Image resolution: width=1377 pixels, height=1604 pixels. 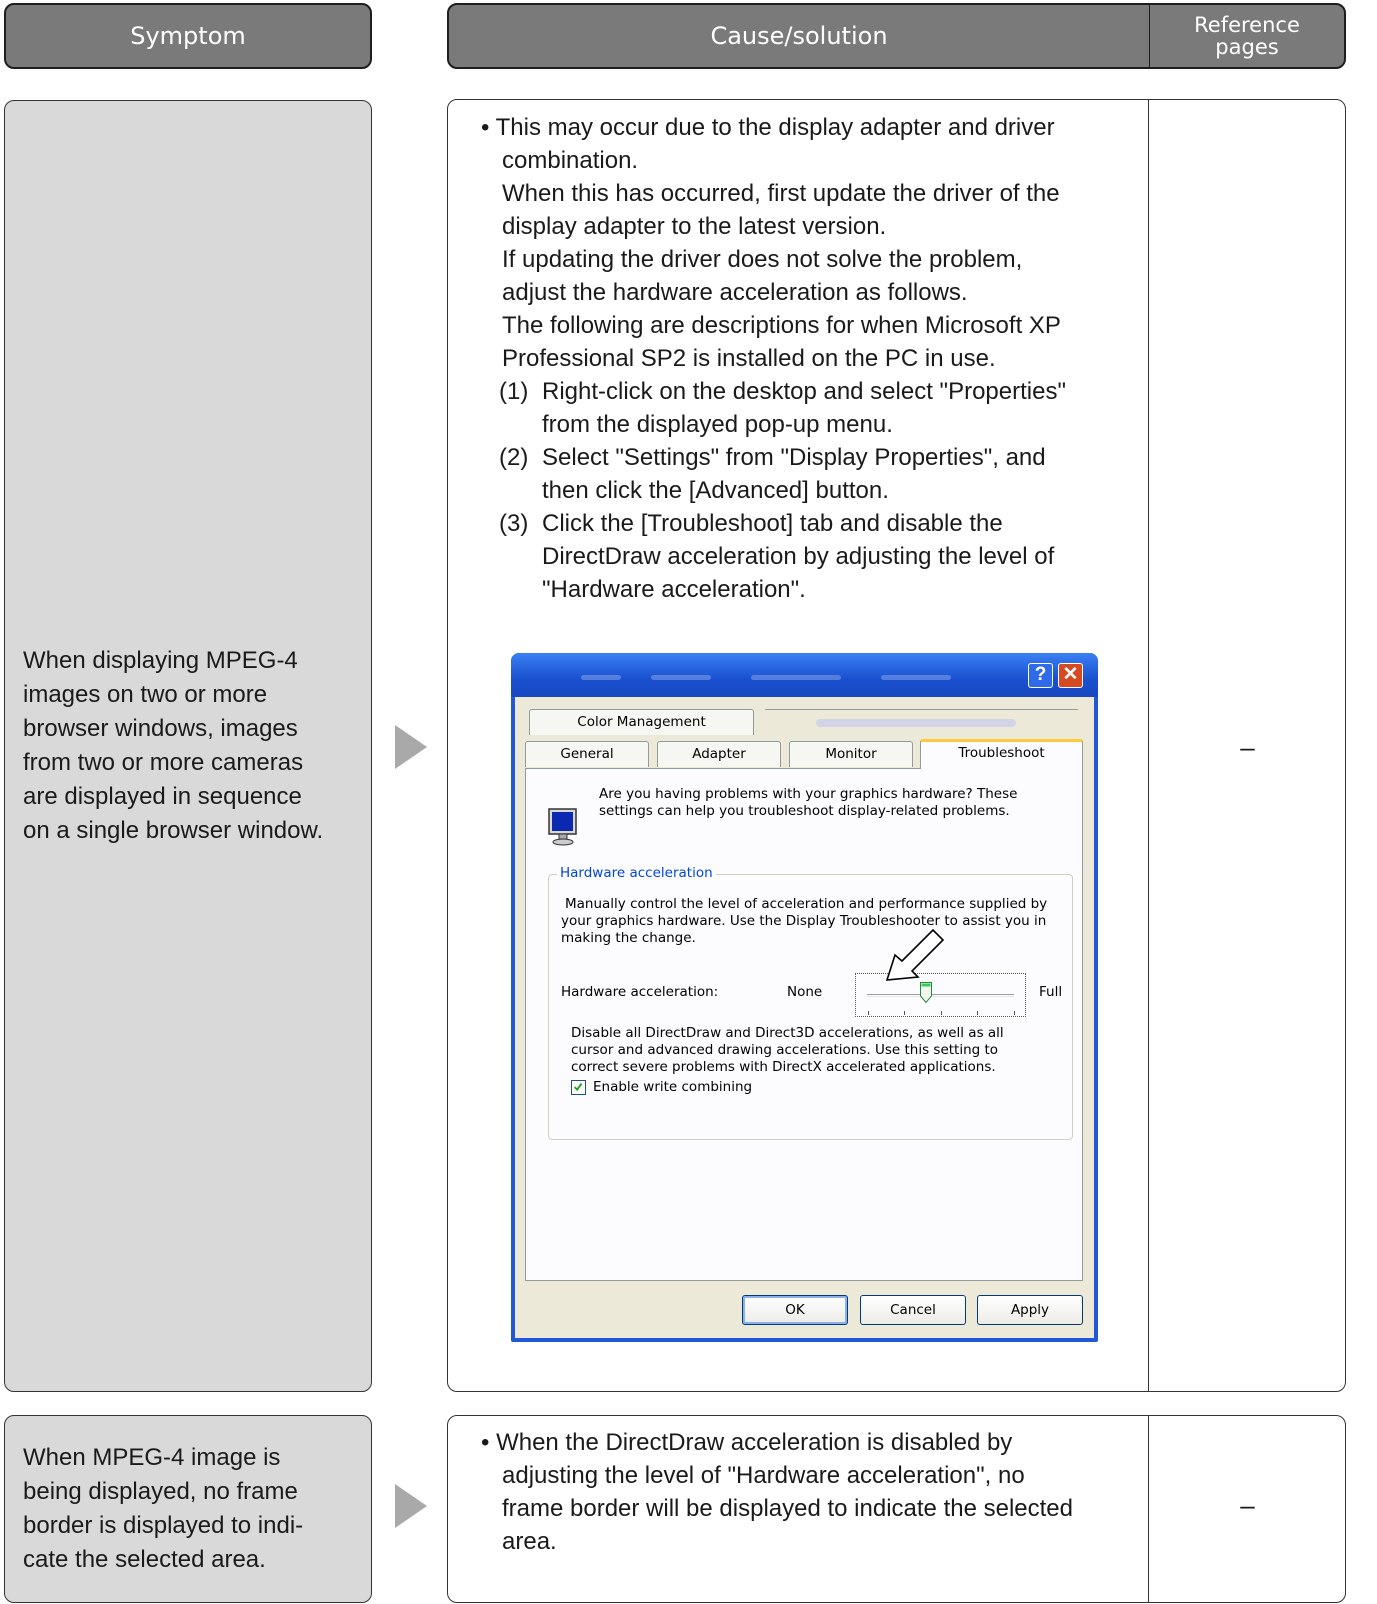 I want to click on close-icon: ✕, so click(x=1070, y=675).